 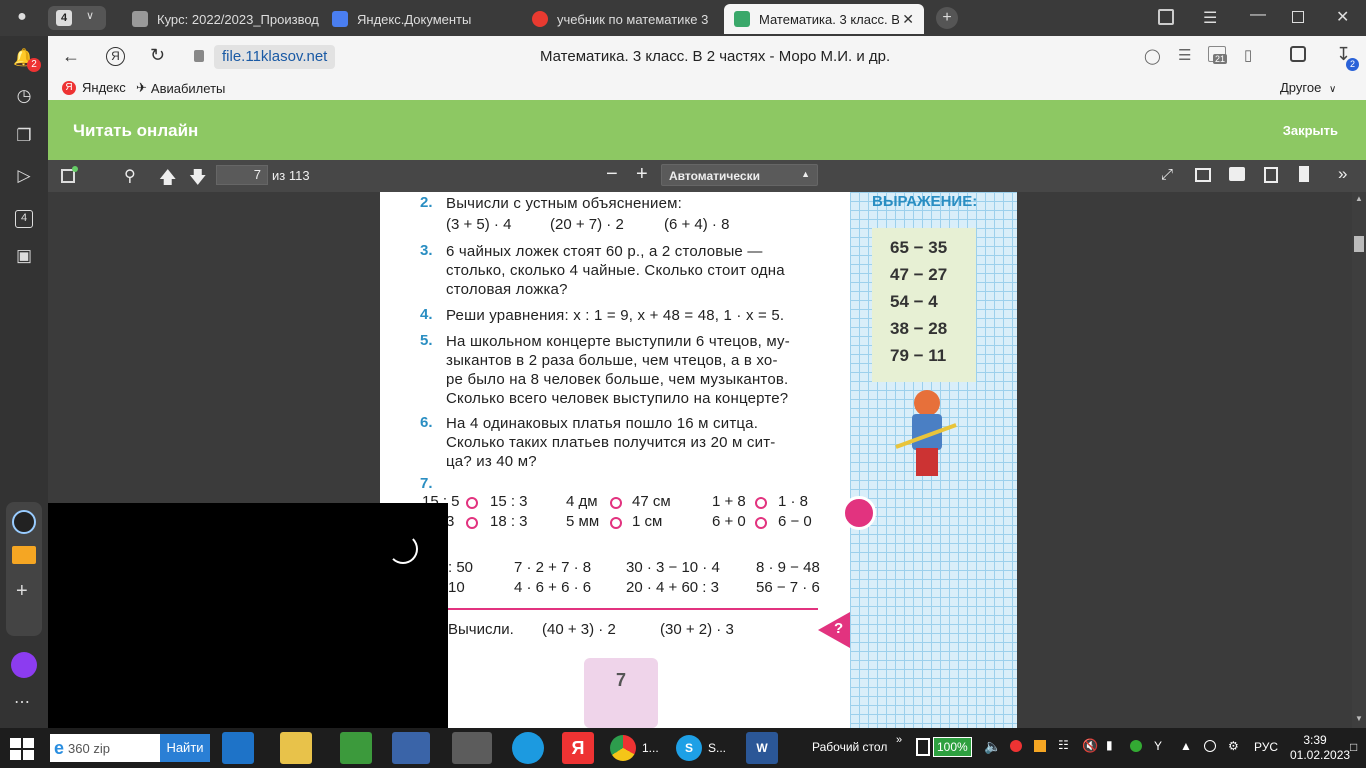 What do you see at coordinates (22, 749) in the screenshot?
I see `windows-start-icon` at bounding box center [22, 749].